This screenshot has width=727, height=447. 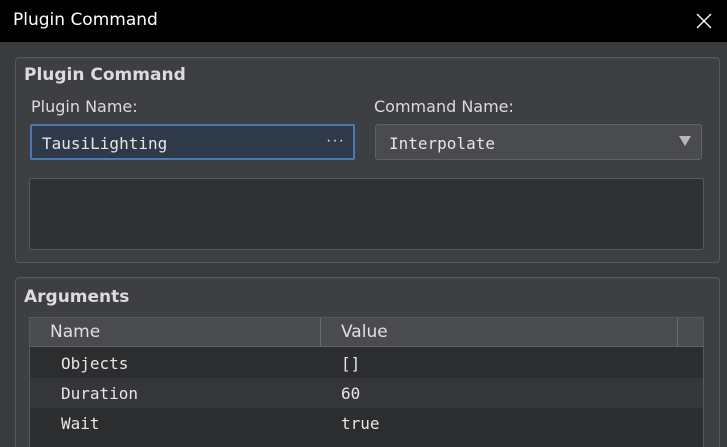 I want to click on command-name-label: Command Name:, so click(x=444, y=106).